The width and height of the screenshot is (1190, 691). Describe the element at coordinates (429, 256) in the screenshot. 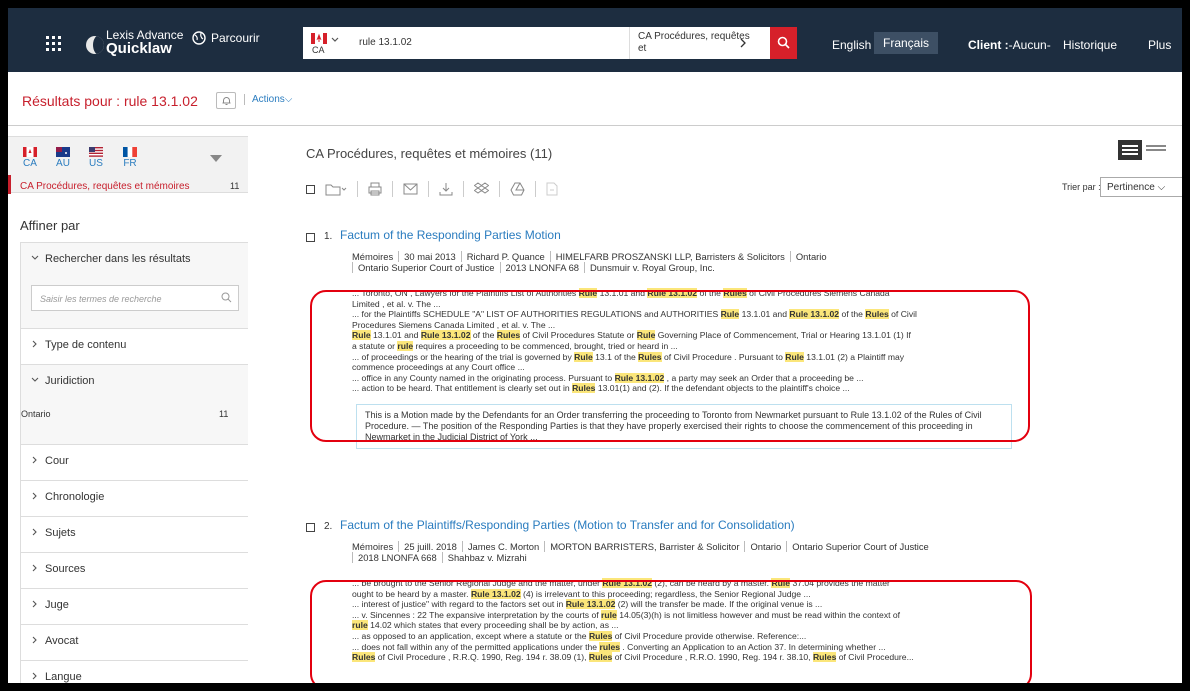

I see `meta-date: 30 mai 2013` at that location.